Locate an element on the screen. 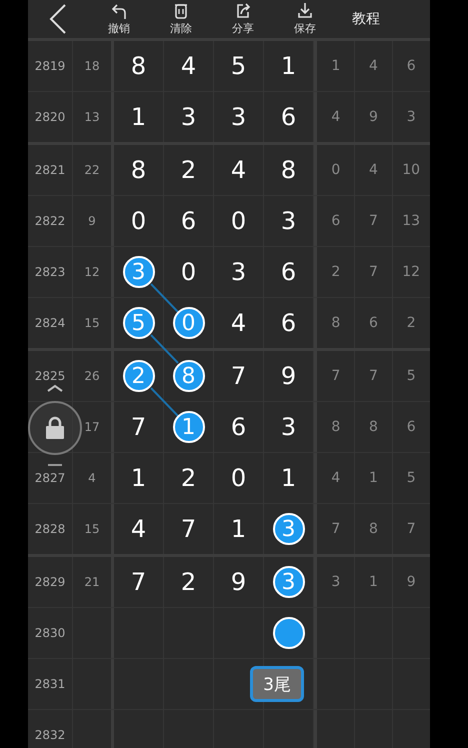 Image resolution: width=468 pixels, height=748 pixels. period-number: 2824 is located at coordinates (50, 323).